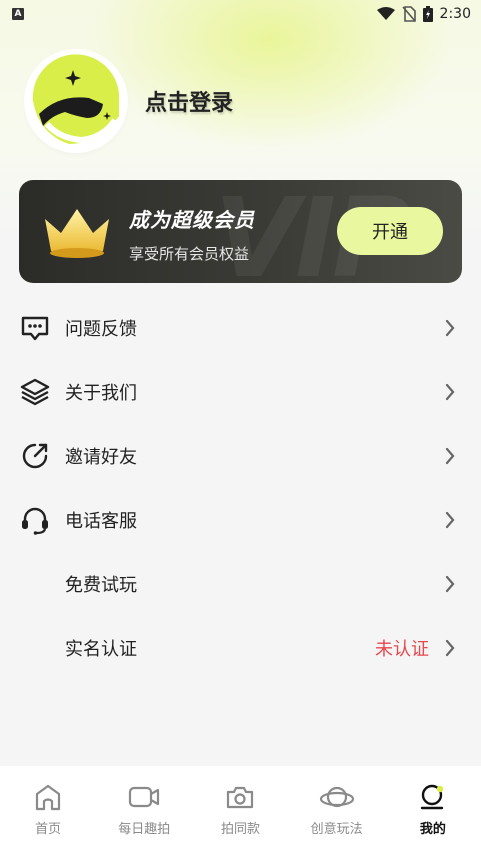 Image resolution: width=481 pixels, height=856 pixels. What do you see at coordinates (189, 101) in the screenshot?
I see `login-prompt: 点击登录` at bounding box center [189, 101].